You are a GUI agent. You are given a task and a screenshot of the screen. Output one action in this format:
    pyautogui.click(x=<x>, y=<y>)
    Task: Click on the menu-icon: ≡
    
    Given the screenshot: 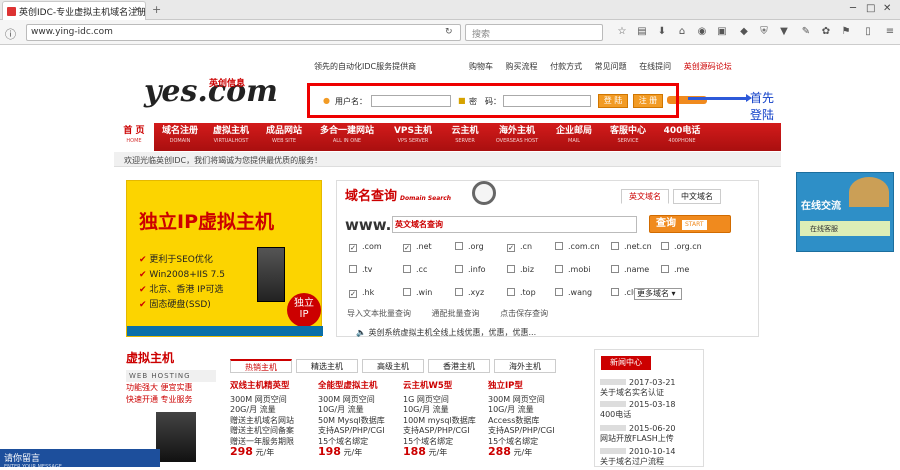 What is the action you would take?
    pyautogui.click(x=890, y=32)
    